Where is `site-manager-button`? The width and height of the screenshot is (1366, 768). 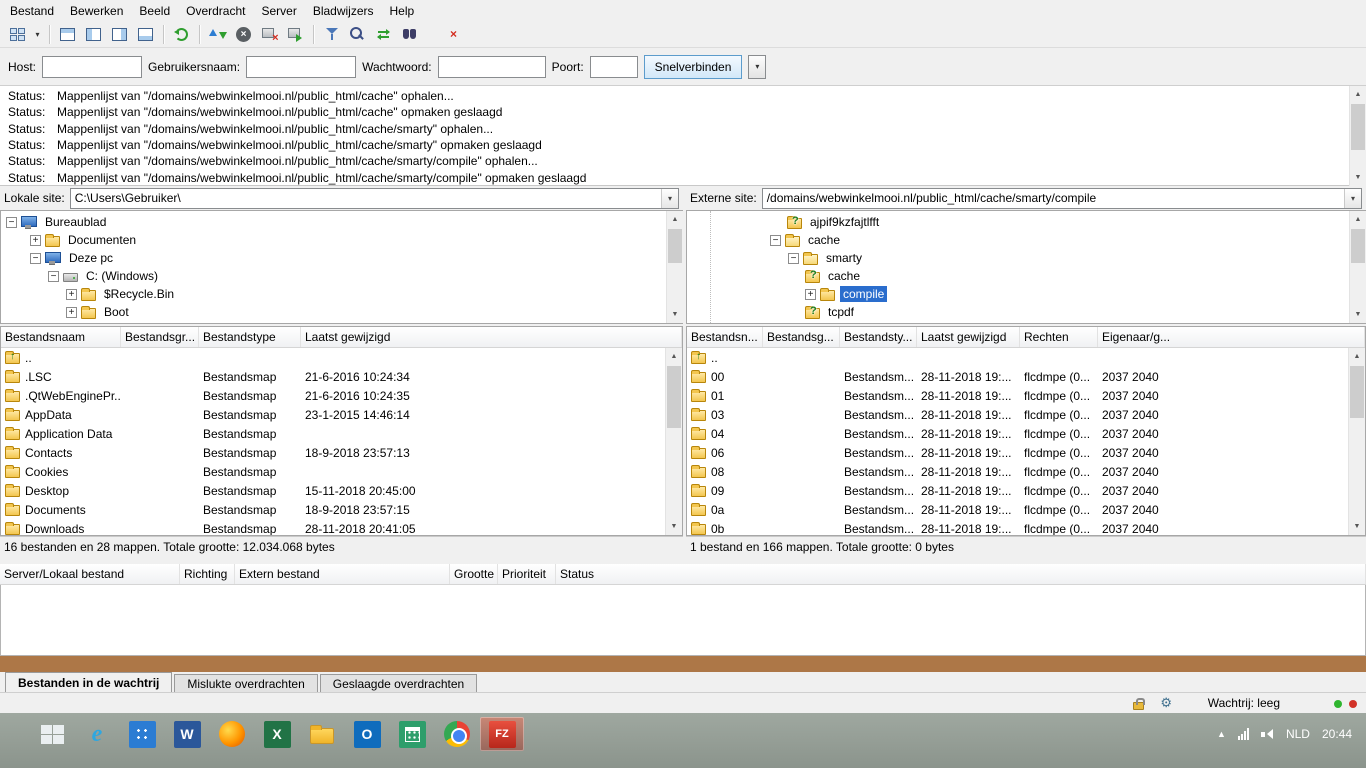
site-manager-button is located at coordinates (17, 34).